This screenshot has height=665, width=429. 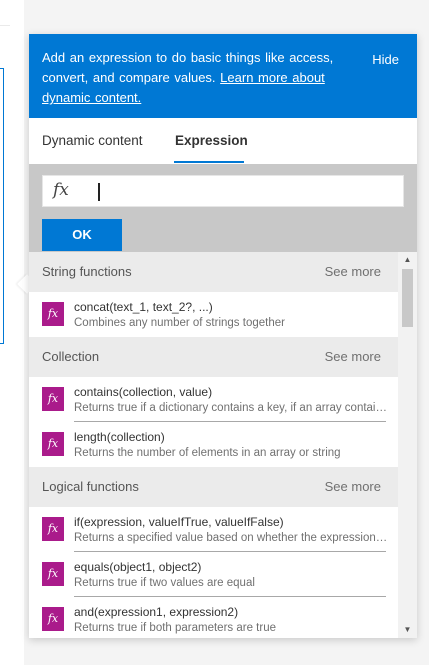 What do you see at coordinates (164, 583) in the screenshot?
I see `function-description: Returns true if two values are equal` at bounding box center [164, 583].